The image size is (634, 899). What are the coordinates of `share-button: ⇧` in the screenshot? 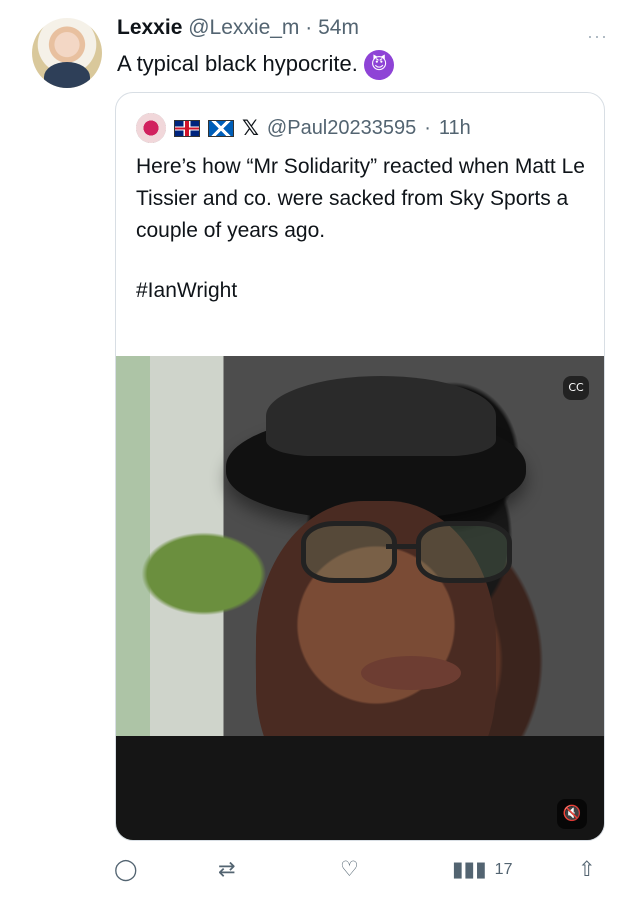 It's located at (587, 870).